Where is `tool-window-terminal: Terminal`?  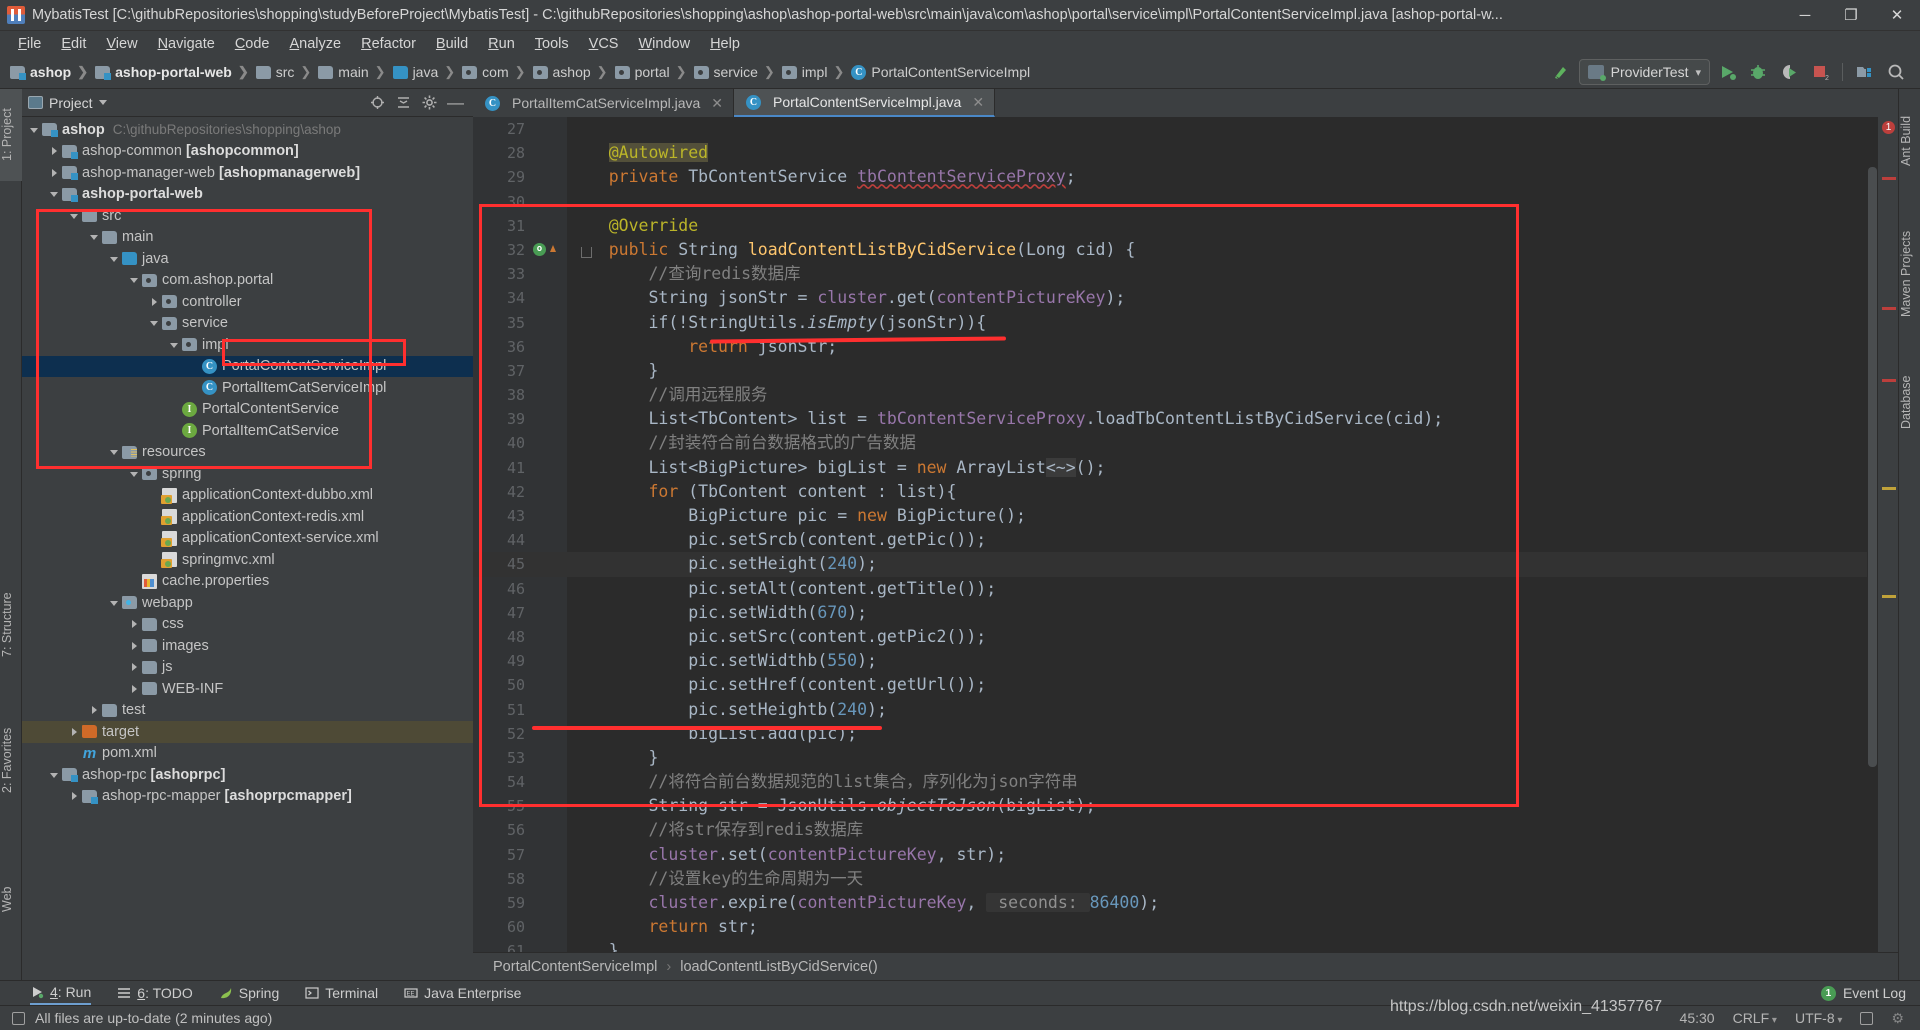
tool-window-terminal: Terminal is located at coordinates (341, 993).